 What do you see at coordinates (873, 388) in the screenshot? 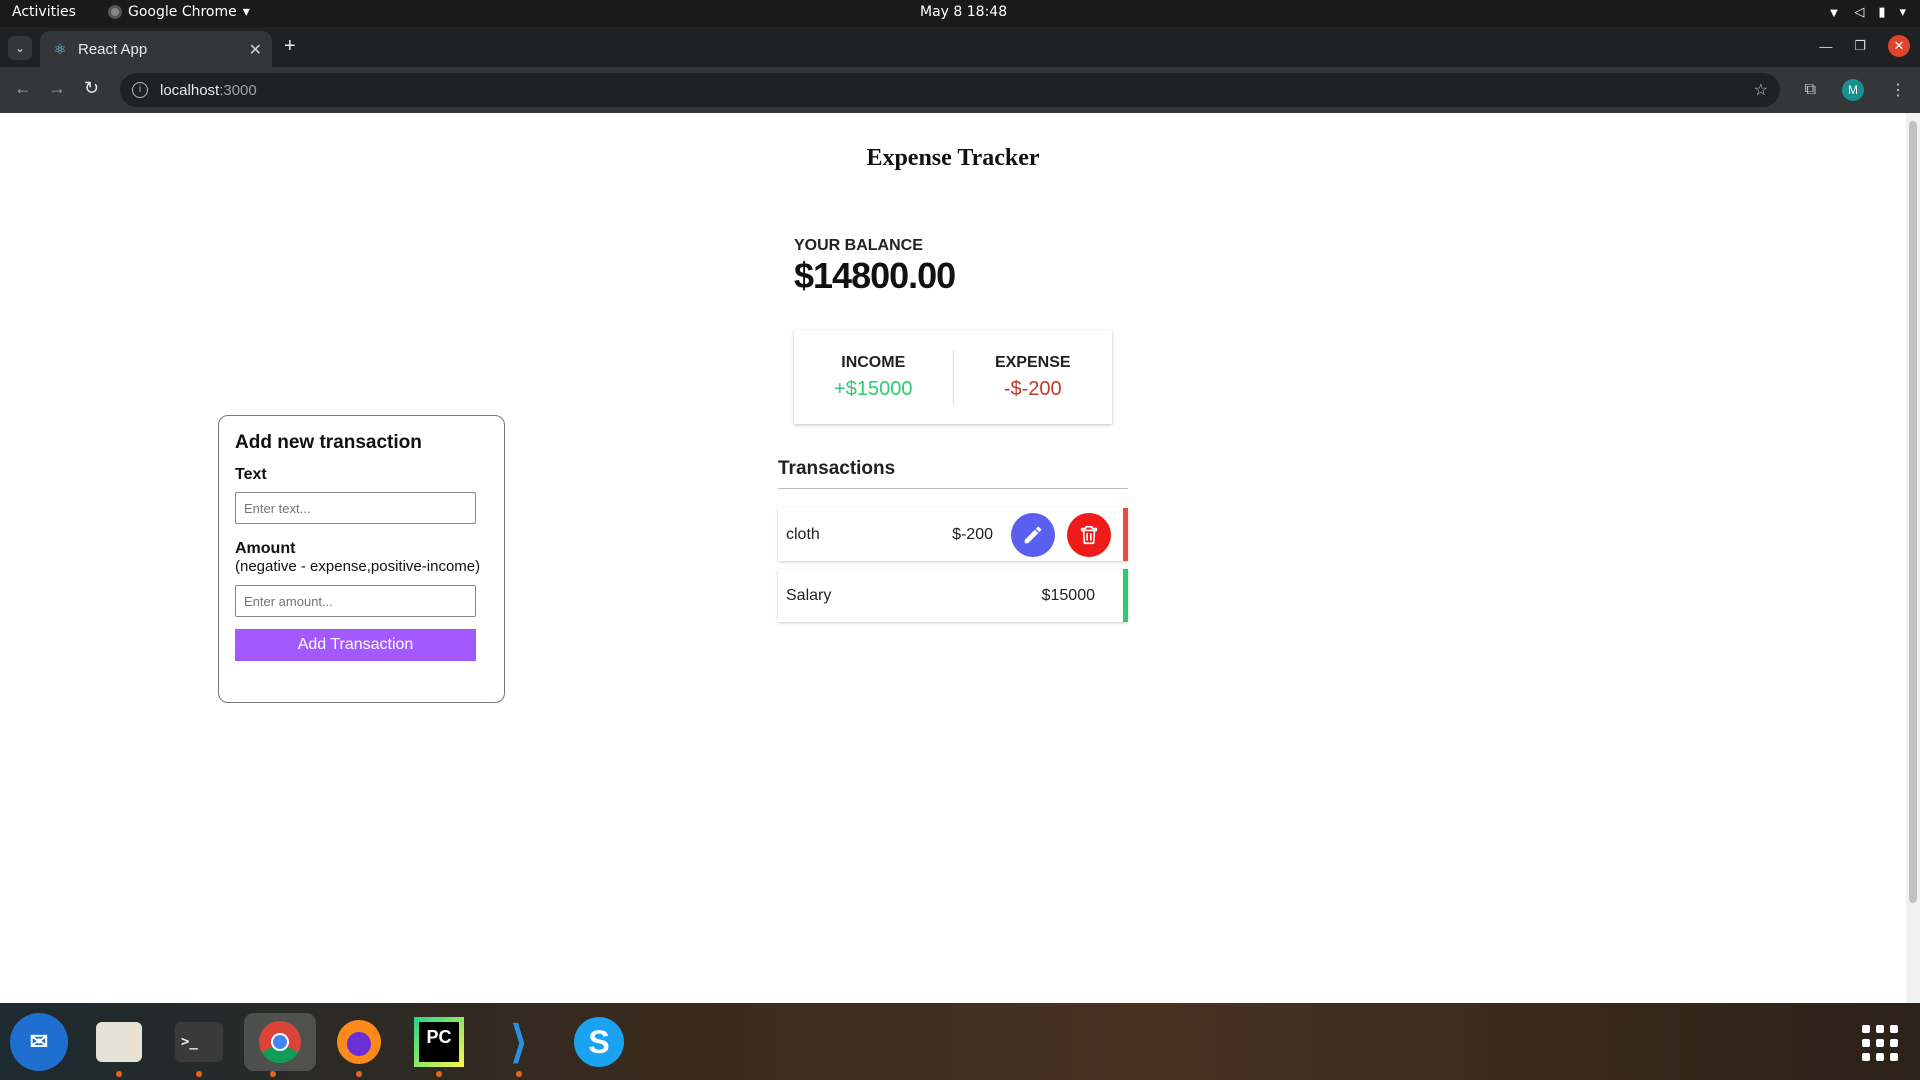
I see `income-amount: +$15000` at bounding box center [873, 388].